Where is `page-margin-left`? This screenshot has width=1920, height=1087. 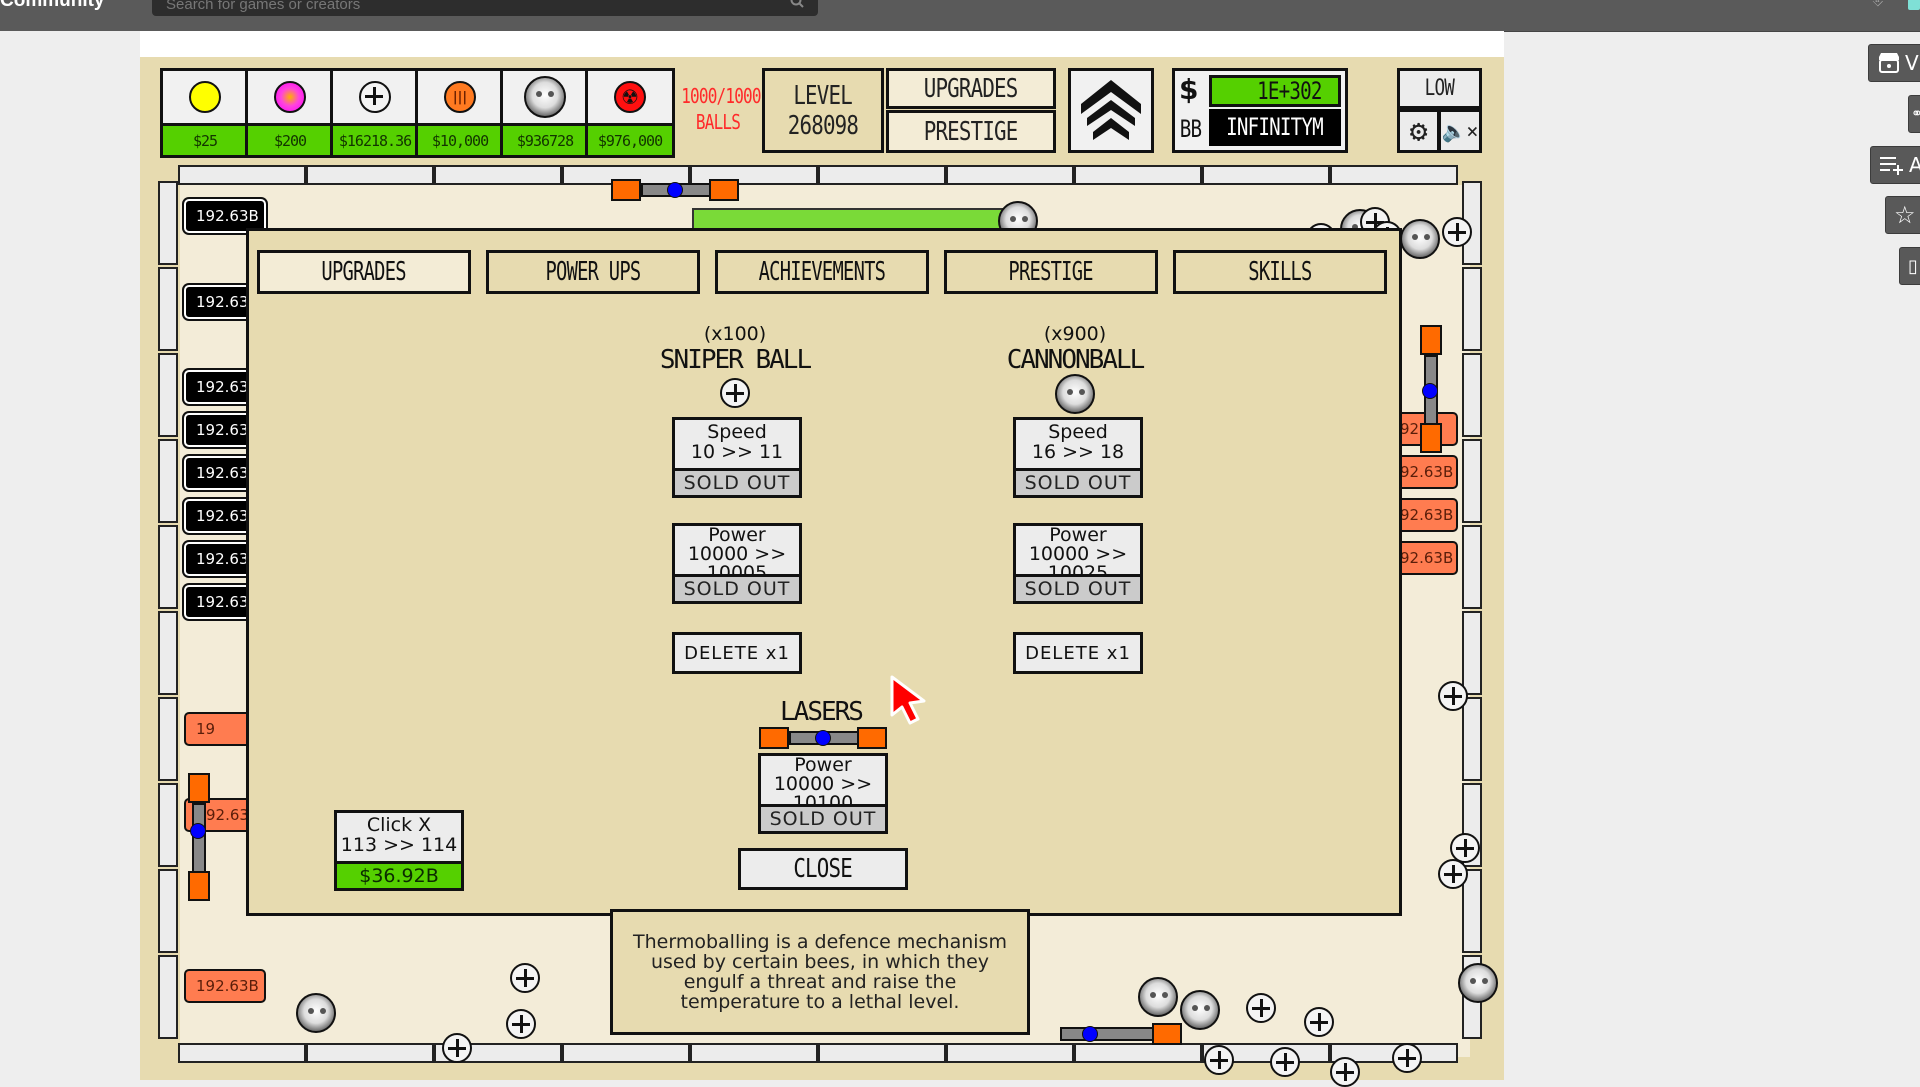
page-margin-left is located at coordinates (70, 555).